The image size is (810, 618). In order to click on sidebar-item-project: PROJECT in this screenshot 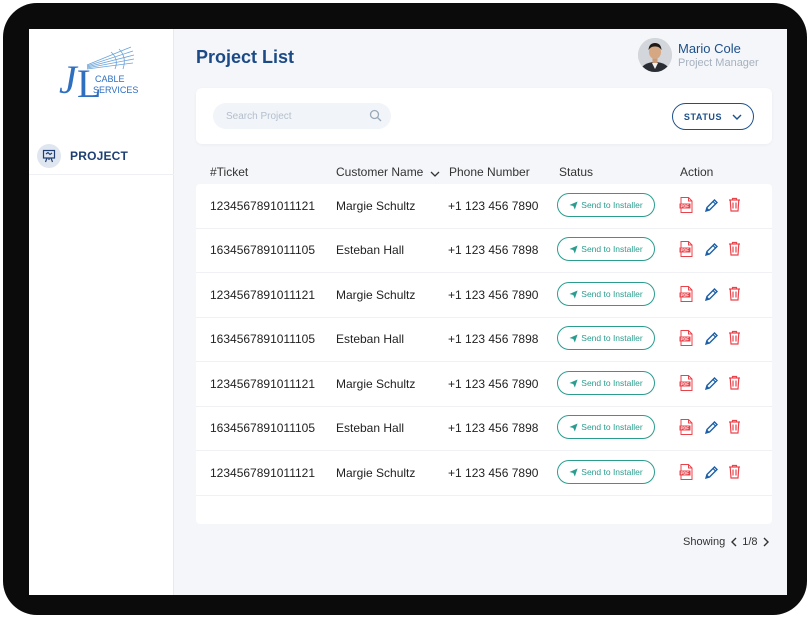, I will do `click(101, 156)`.